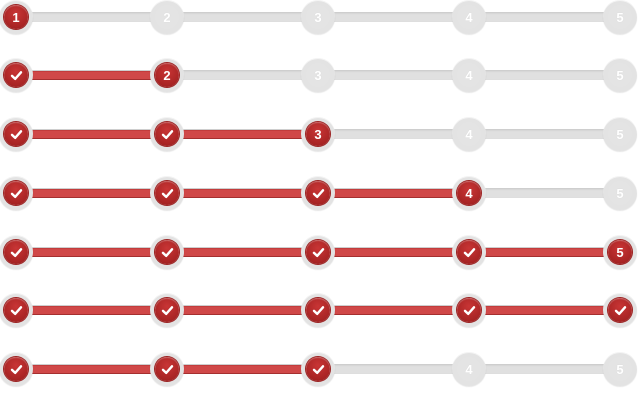 This screenshot has height=416, width=639. I want to click on step-marker: 2, so click(167, 17).